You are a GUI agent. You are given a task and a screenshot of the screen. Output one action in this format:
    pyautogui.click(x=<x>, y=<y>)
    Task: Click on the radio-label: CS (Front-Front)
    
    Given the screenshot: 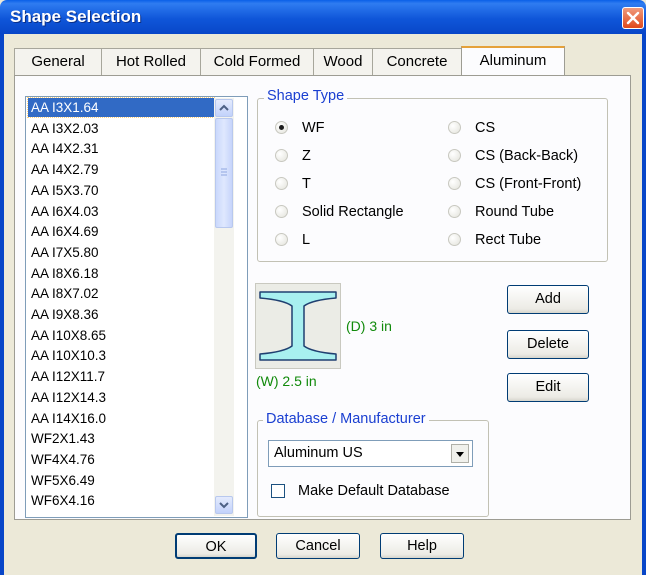 What is the action you would take?
    pyautogui.click(x=528, y=184)
    